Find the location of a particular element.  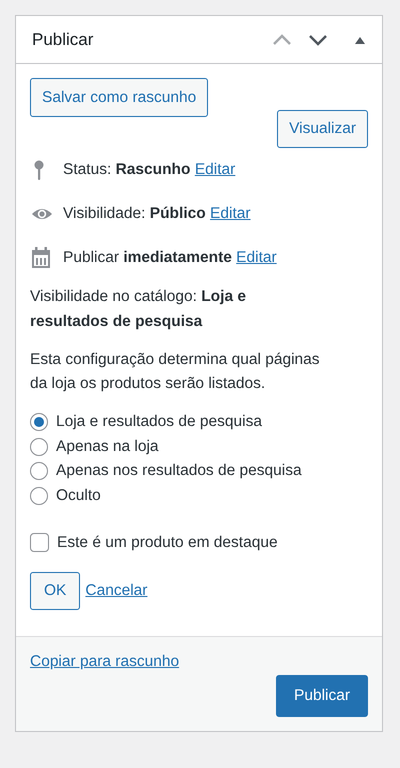

option-label: Oculto is located at coordinates (78, 496).